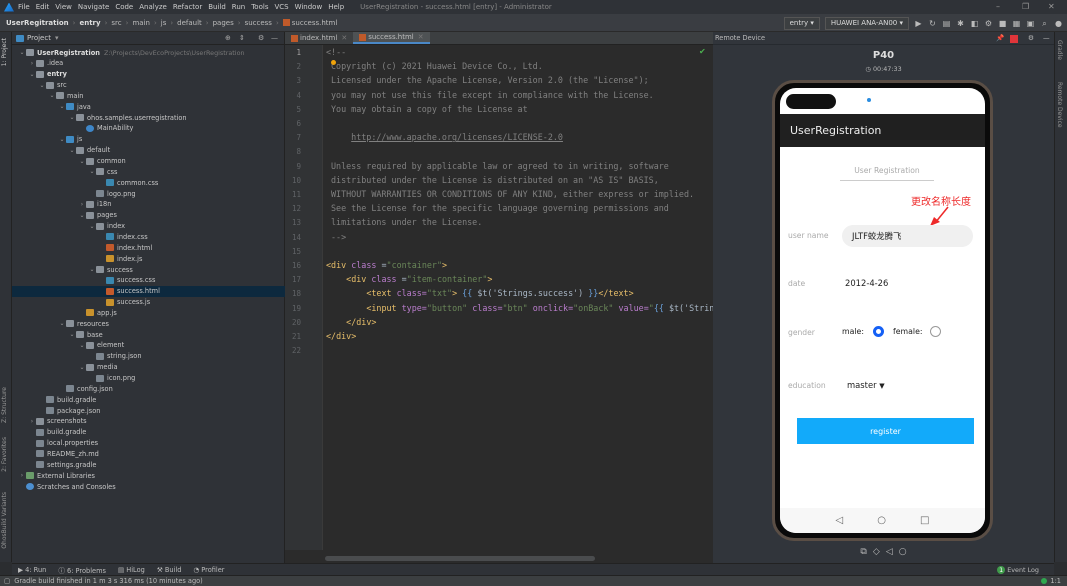  I want to click on favorites-tool-button: 2: Favorites, so click(4, 454).